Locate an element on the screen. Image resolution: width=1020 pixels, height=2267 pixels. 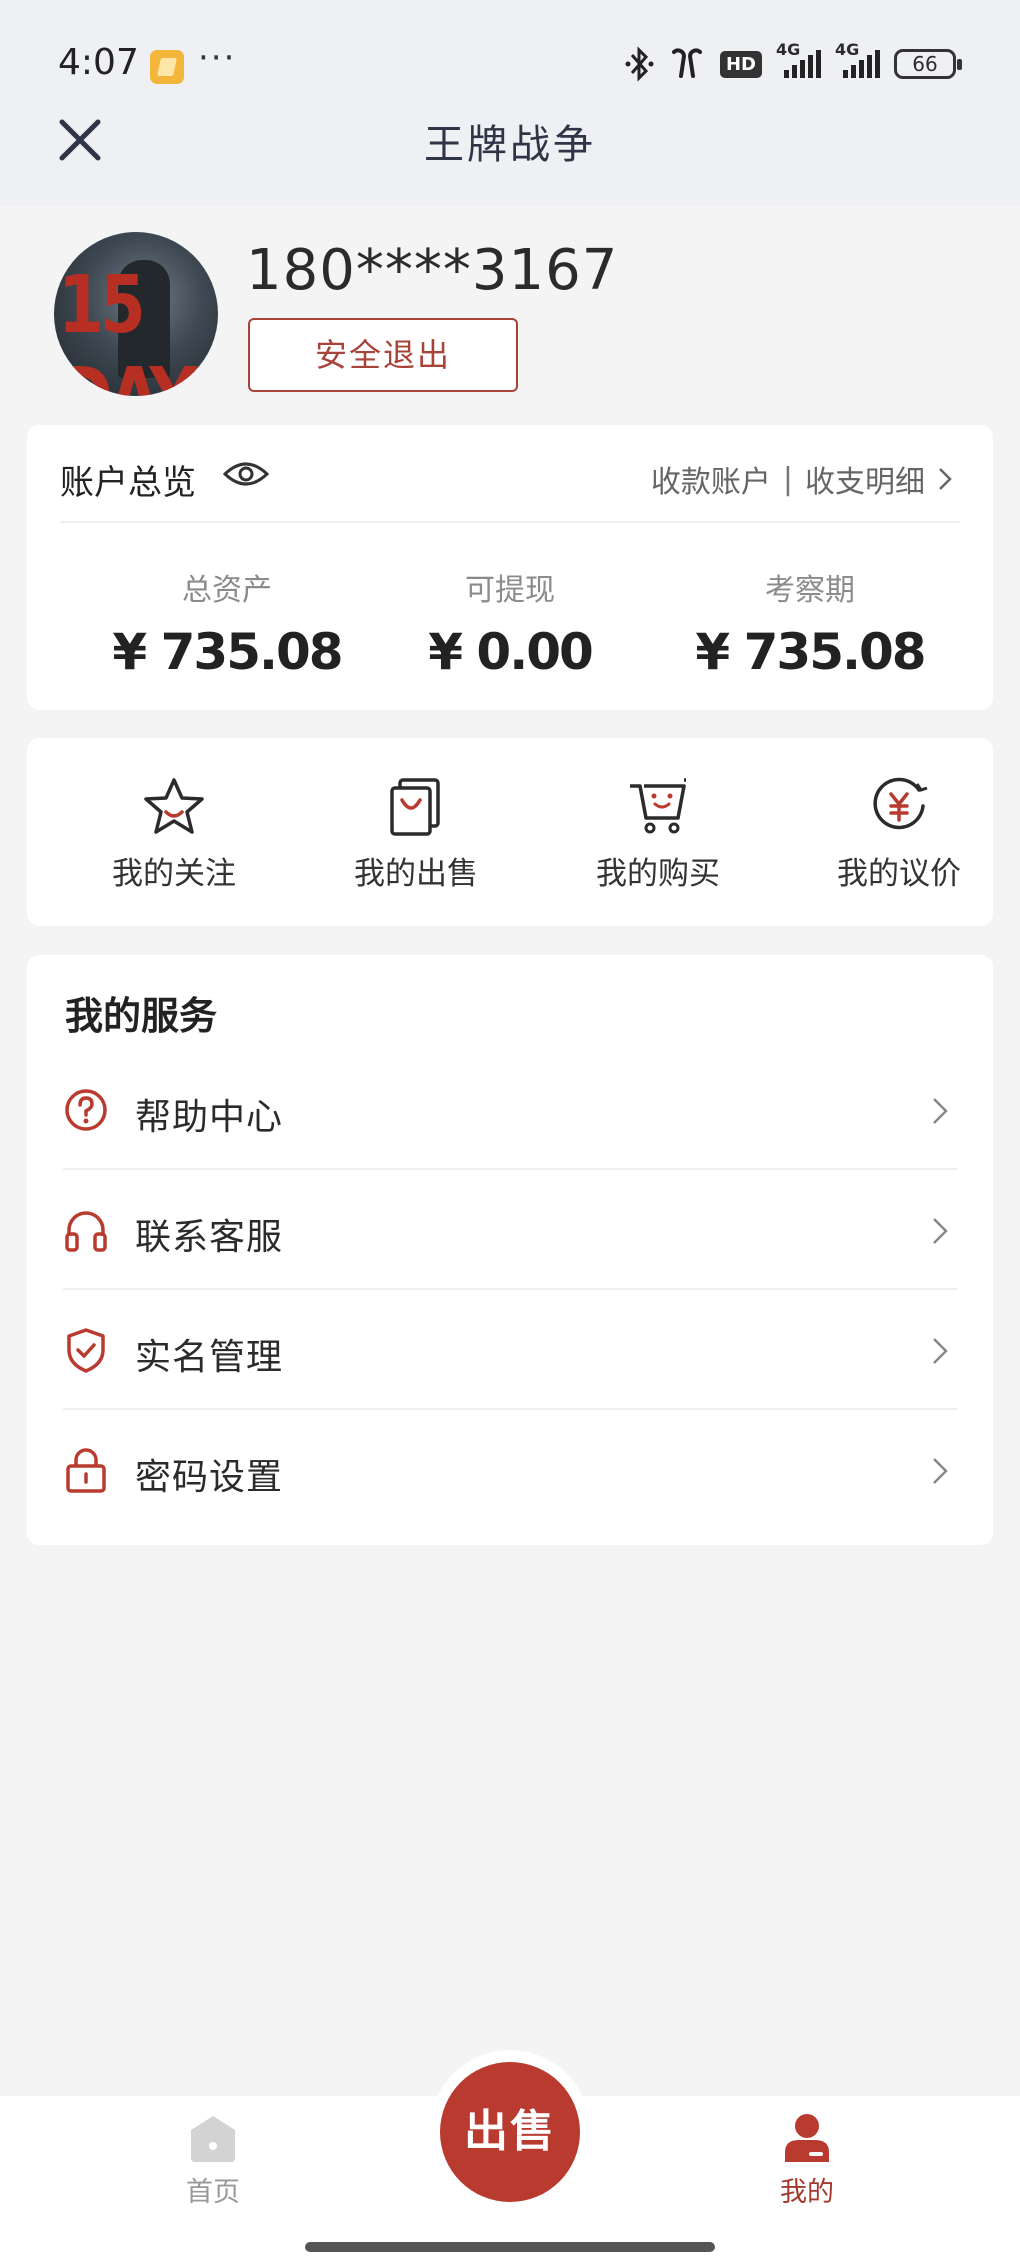
cart-icon is located at coordinates (658, 806).